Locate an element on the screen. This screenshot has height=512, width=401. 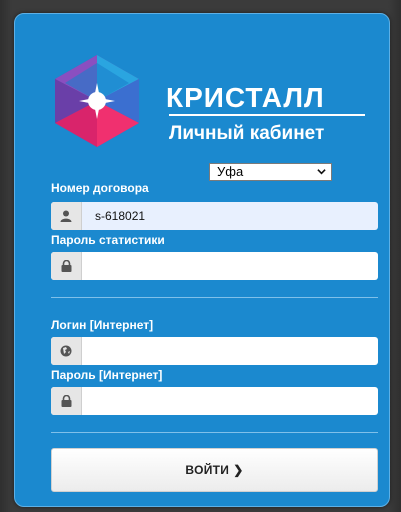
city-select: Уфа is located at coordinates (270, 172).